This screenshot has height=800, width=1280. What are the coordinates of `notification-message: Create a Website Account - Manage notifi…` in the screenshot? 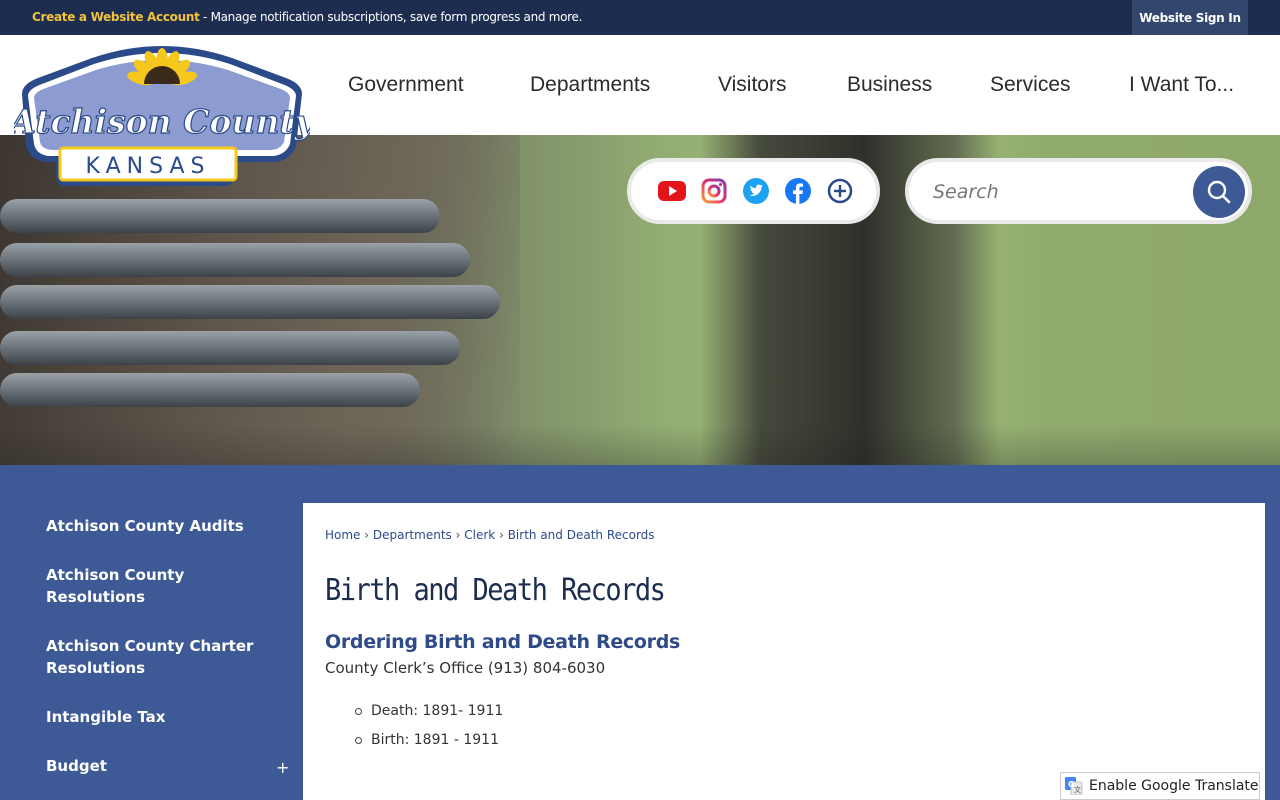 It's located at (307, 17).